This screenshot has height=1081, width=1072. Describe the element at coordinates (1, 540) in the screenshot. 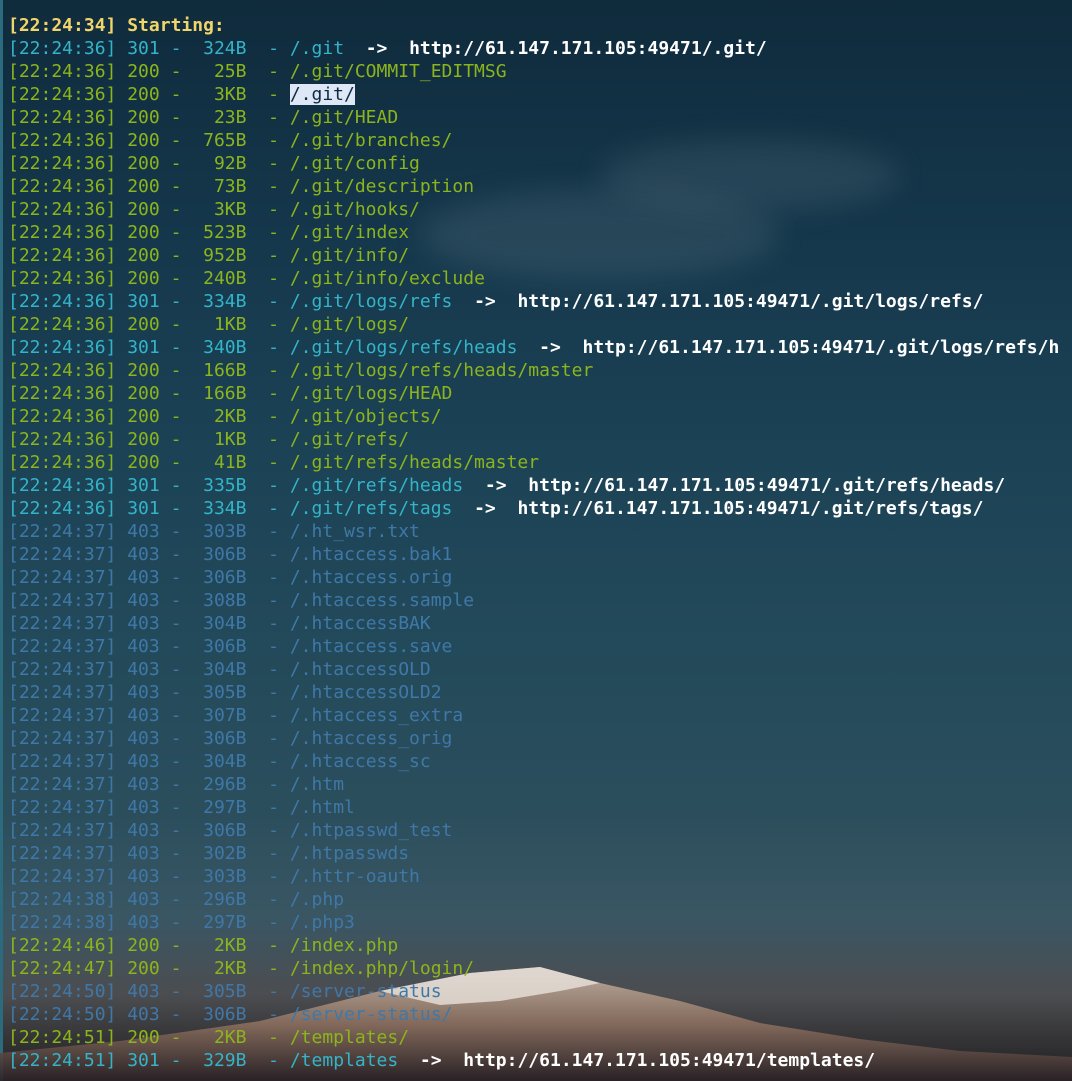

I see `window-left-edge` at that location.